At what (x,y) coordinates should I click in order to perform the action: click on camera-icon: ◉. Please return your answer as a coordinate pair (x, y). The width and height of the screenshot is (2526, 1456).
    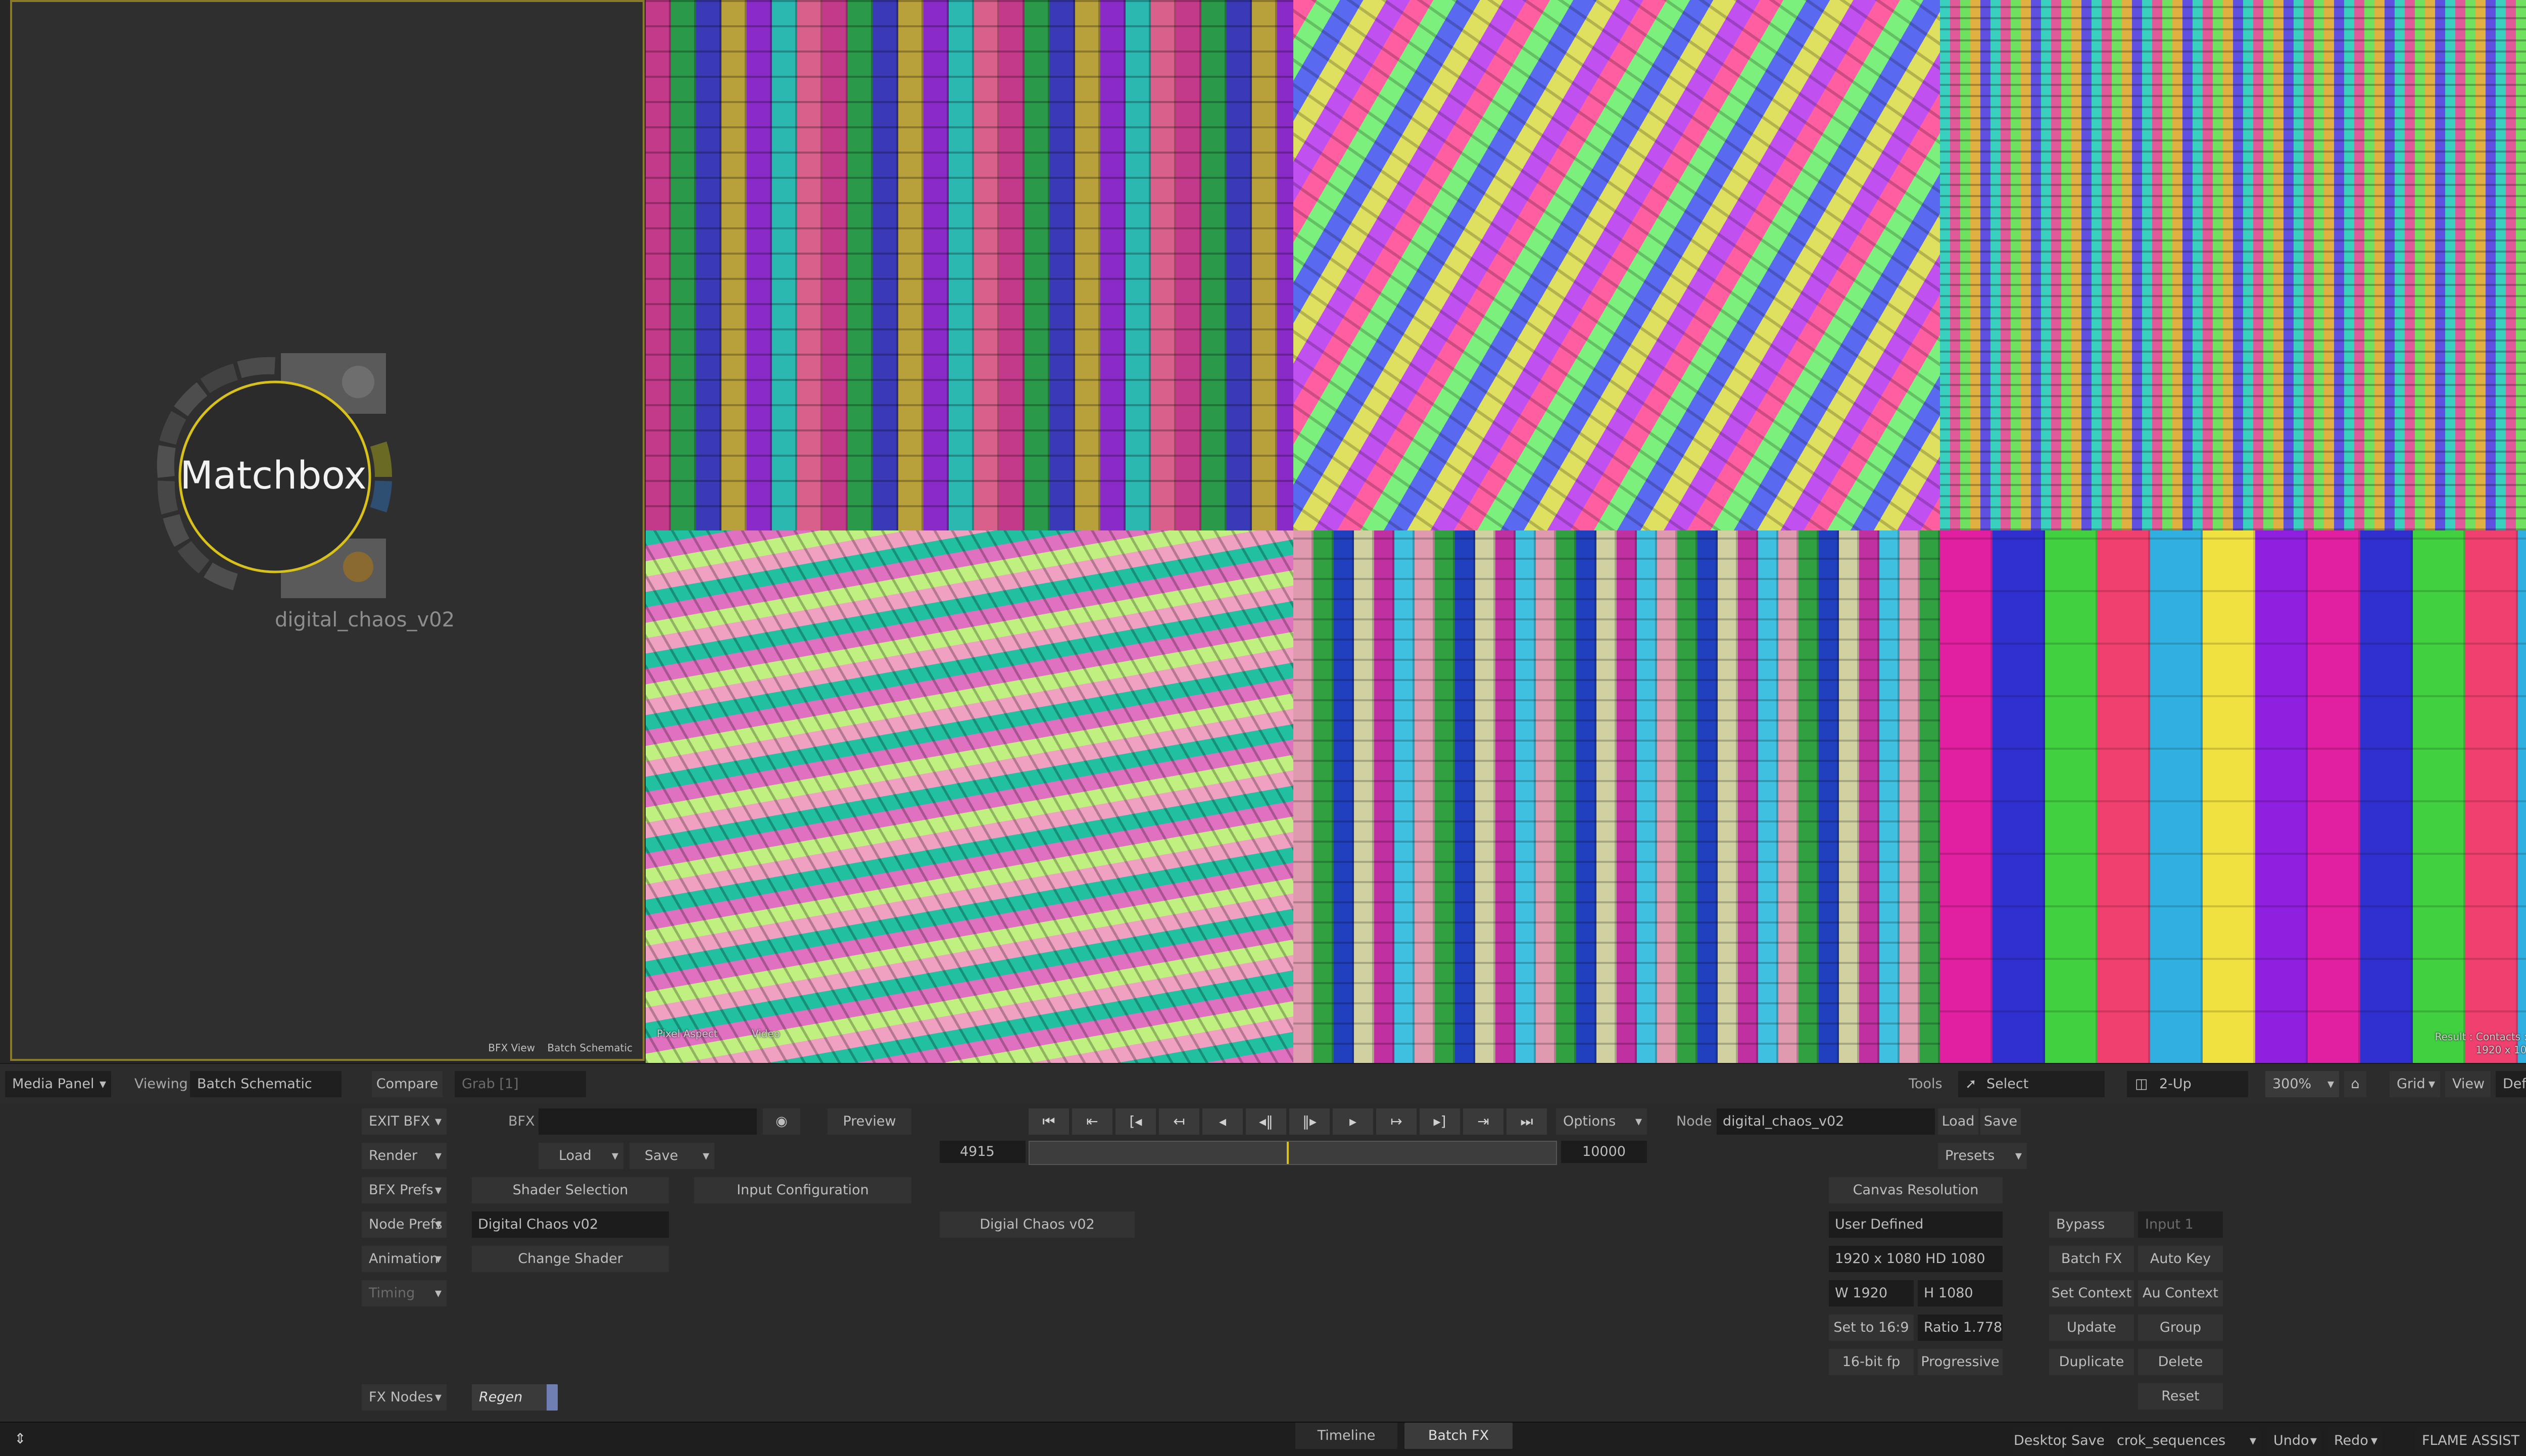
    Looking at the image, I should click on (781, 1121).